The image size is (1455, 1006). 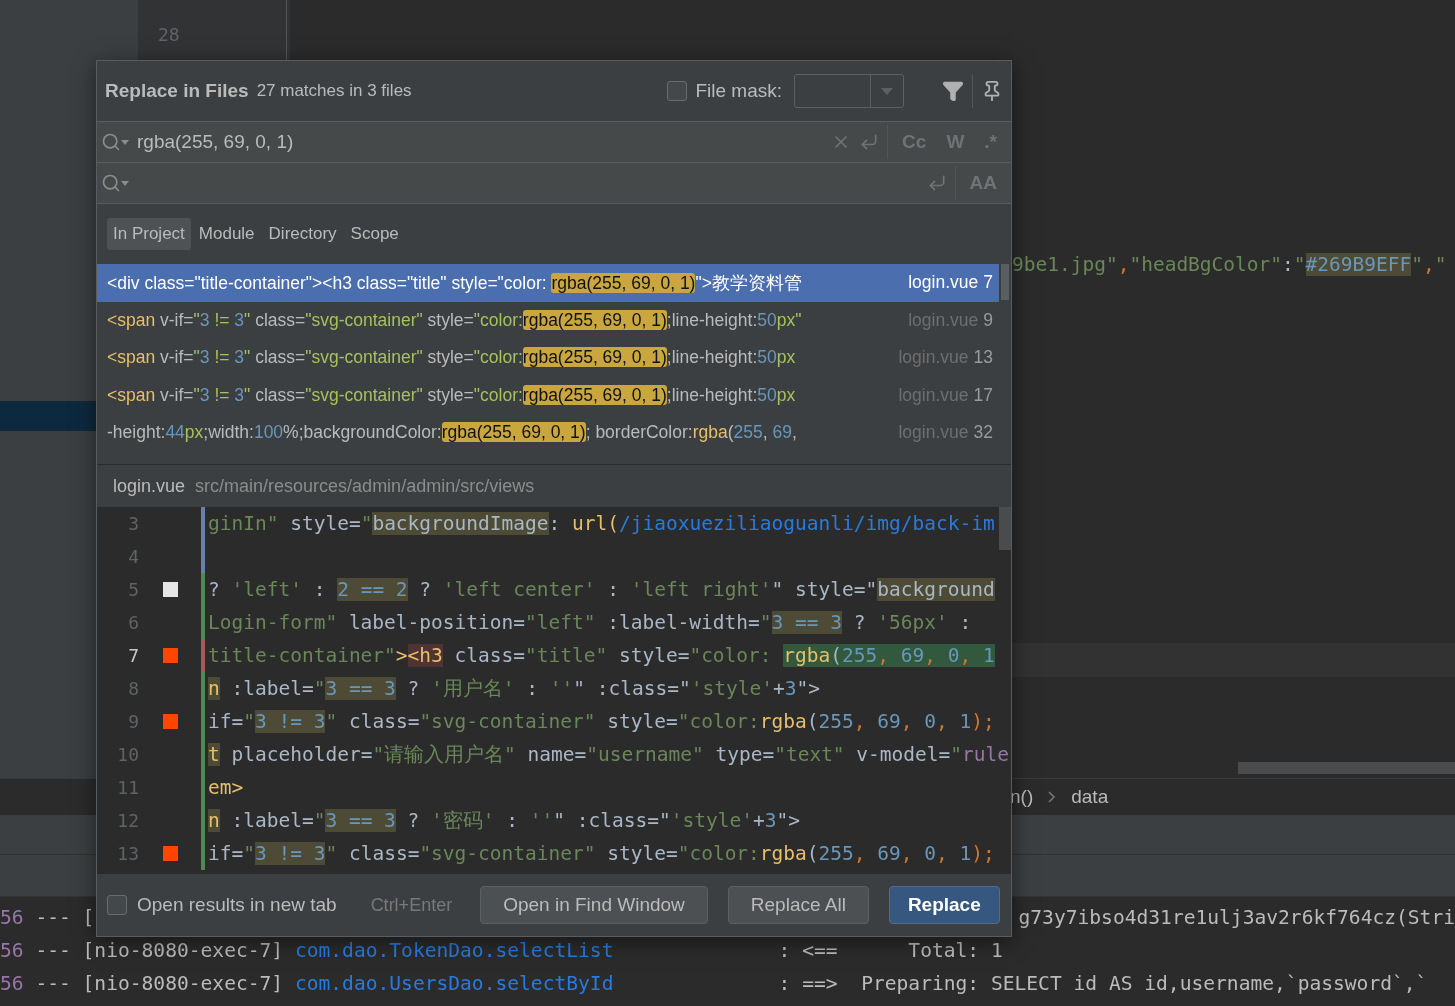 I want to click on result-line-number: 13, so click(x=983, y=358).